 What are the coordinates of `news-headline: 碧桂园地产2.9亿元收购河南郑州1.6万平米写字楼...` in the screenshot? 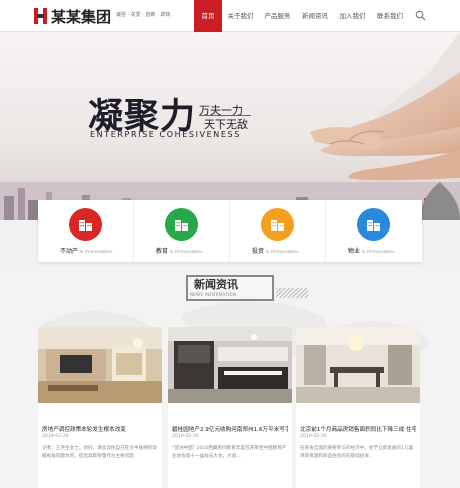 It's located at (230, 429).